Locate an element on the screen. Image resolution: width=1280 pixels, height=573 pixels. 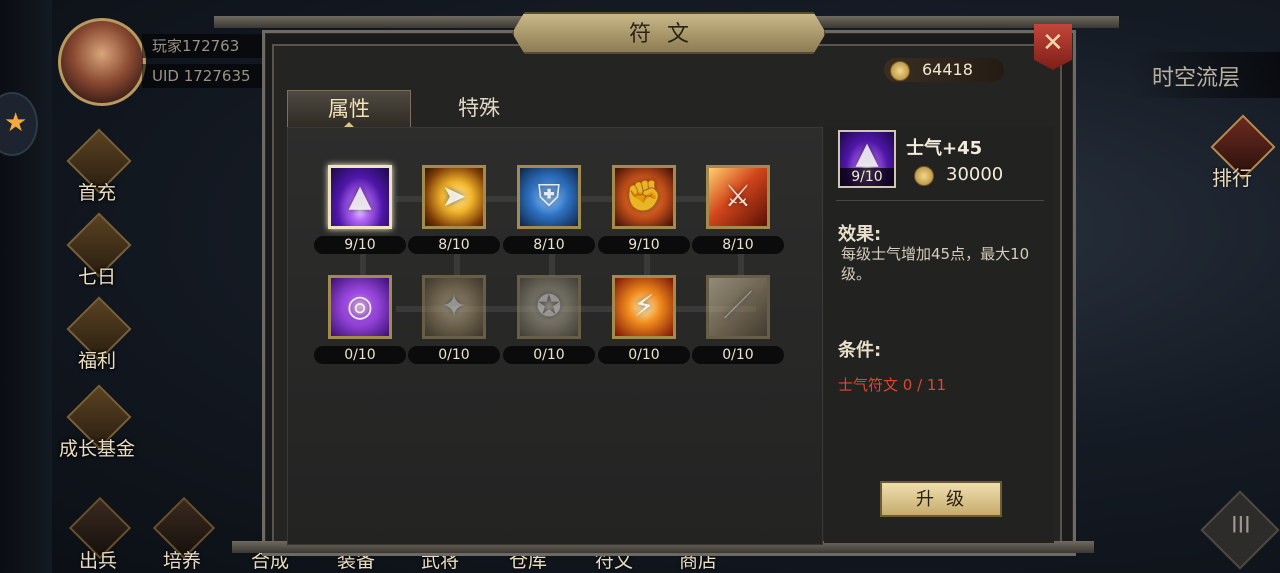
dialog-title: 符文 is located at coordinates (666, 34).